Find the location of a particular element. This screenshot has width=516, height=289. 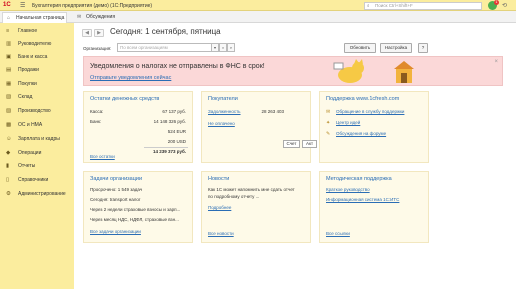

all-news-link: Все новости is located at coordinates (221, 233).